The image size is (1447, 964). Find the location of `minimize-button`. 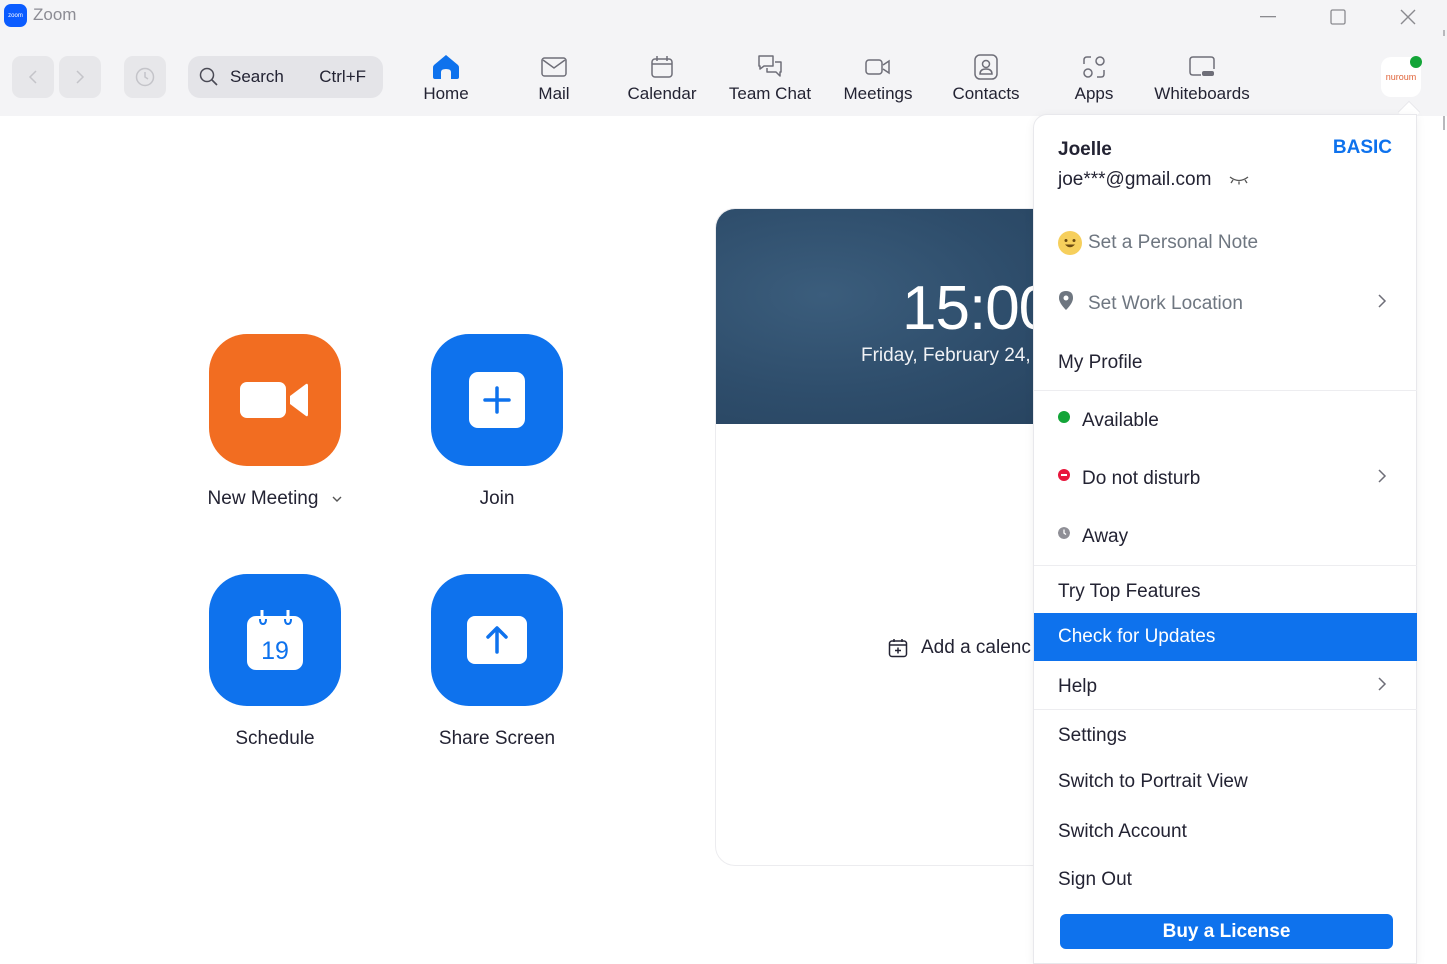

minimize-button is located at coordinates (1269, 17).